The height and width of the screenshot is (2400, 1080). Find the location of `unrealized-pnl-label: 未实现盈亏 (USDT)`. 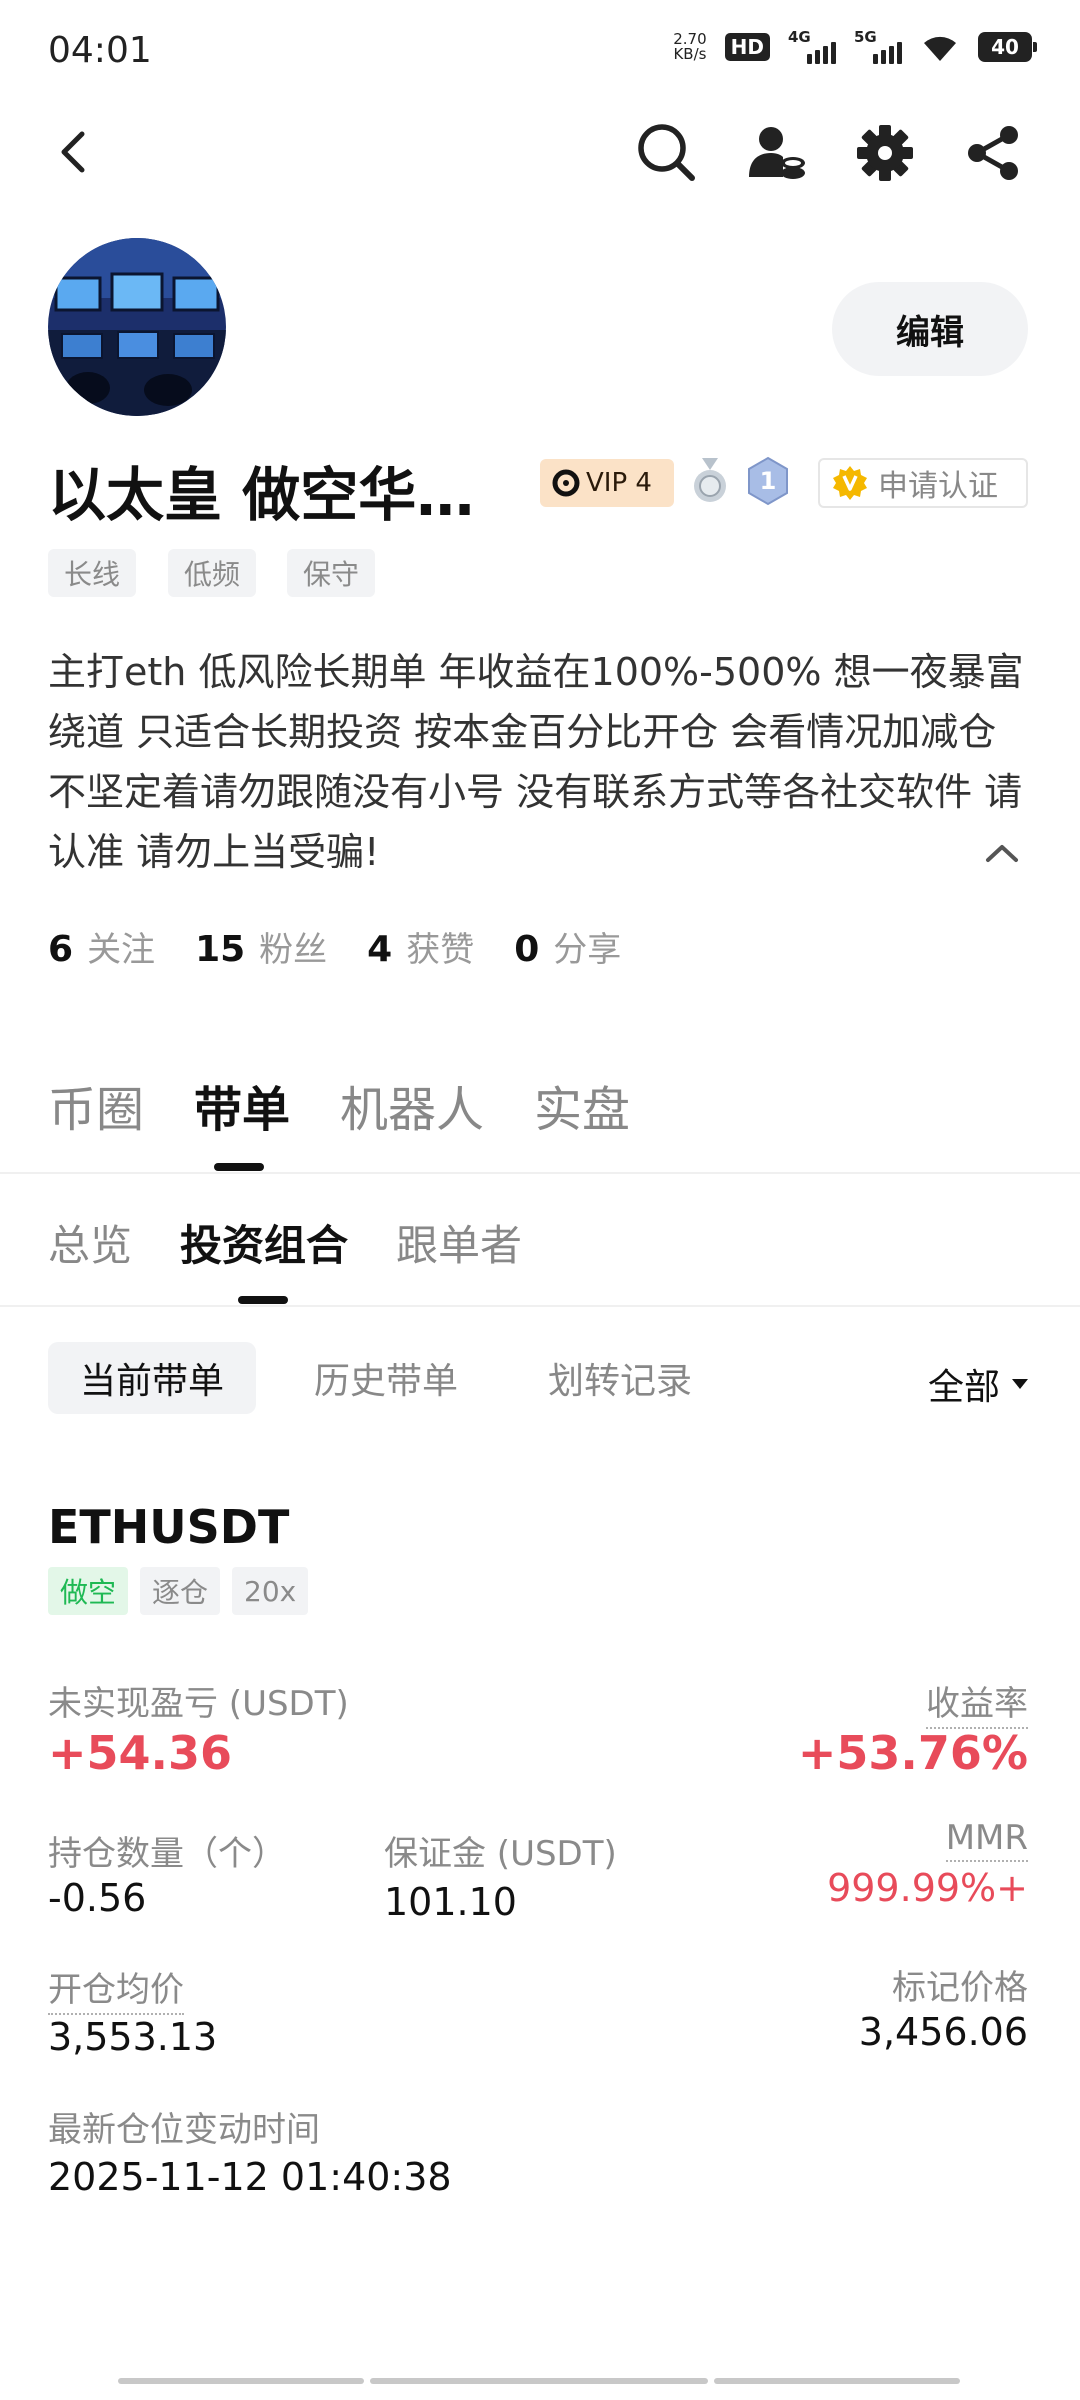

unrealized-pnl-label: 未实现盈亏 (USDT) is located at coordinates (198, 1704).